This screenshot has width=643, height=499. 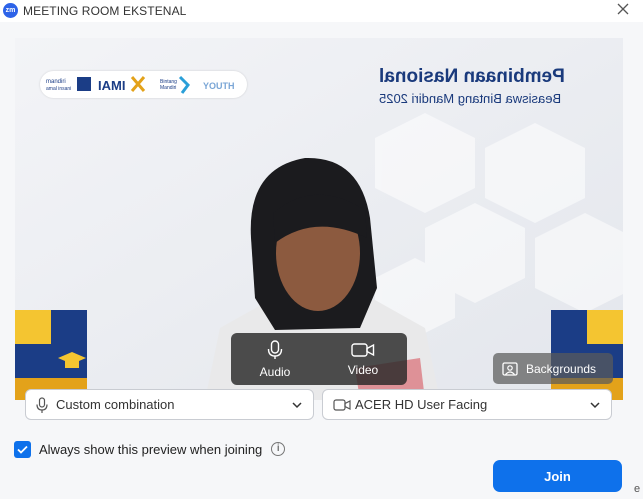 I want to click on background-image-icon, so click(x=510, y=368).